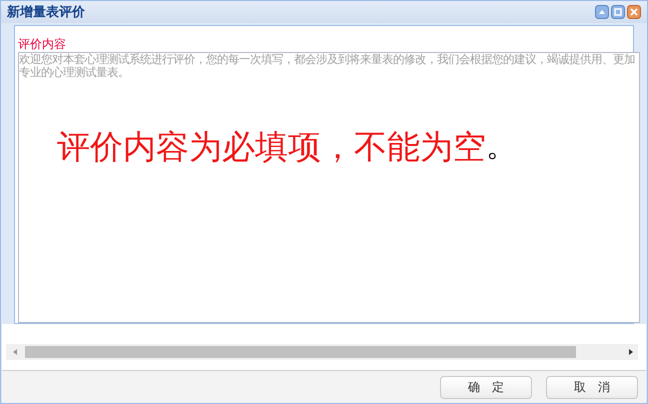  Describe the element at coordinates (42, 44) in the screenshot. I see `field-label: 评价内容` at that location.